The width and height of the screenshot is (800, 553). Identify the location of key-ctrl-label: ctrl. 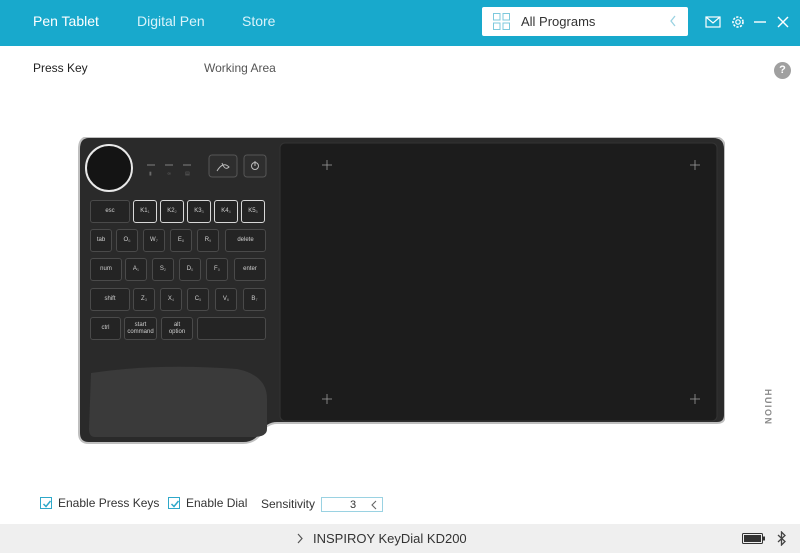
(105, 328).